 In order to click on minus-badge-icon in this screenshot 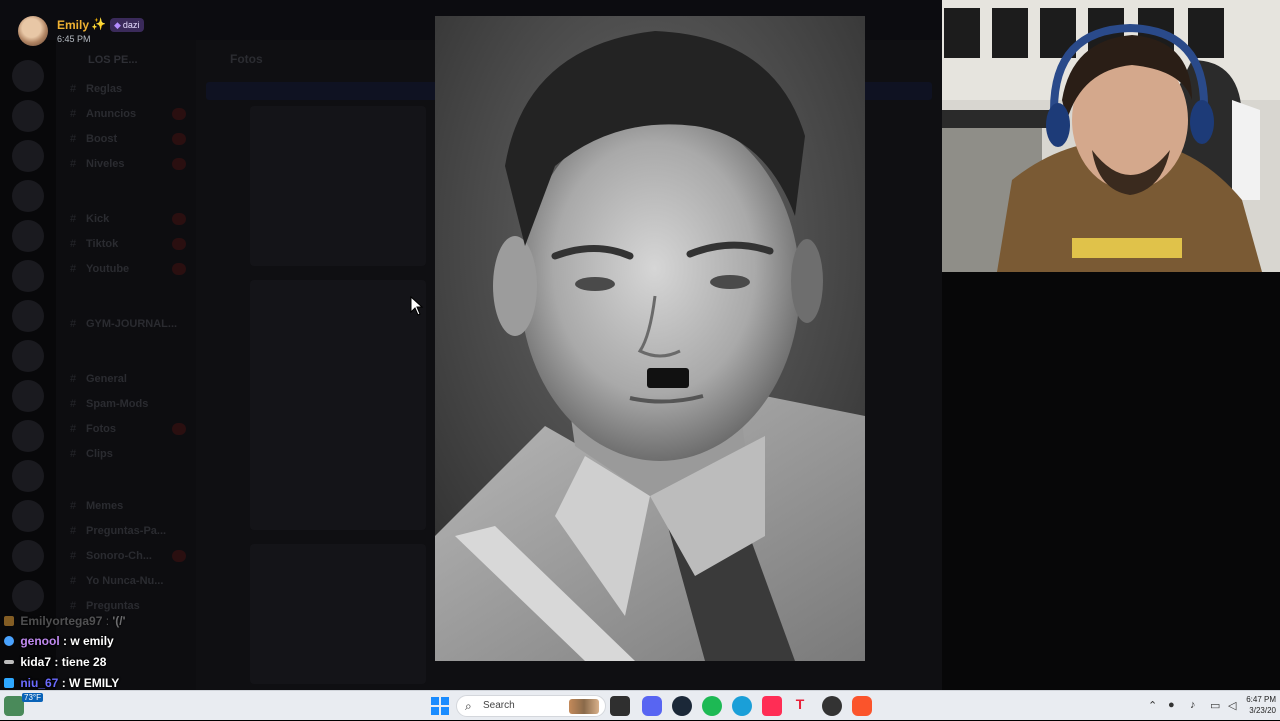, I will do `click(9, 662)`.